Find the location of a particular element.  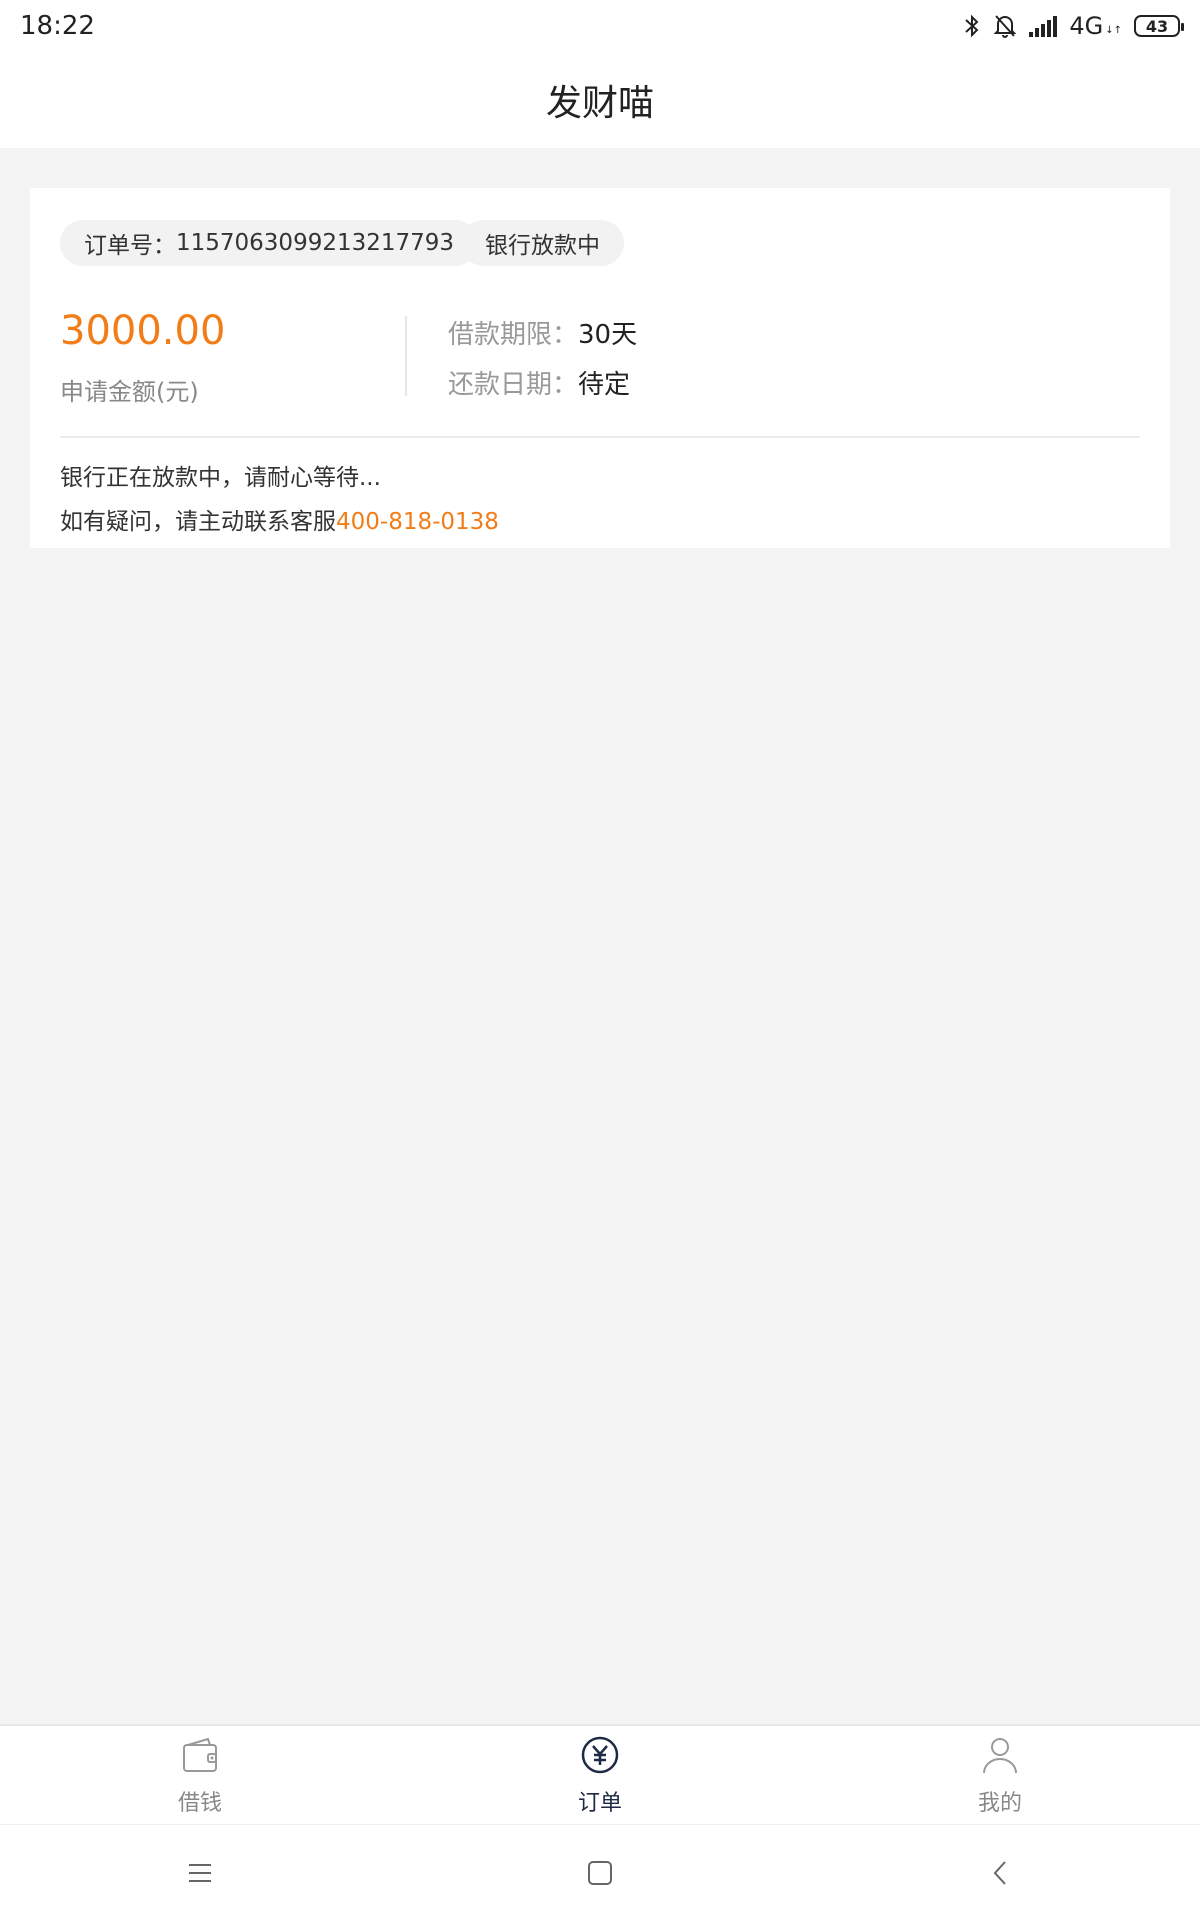

horizontal-divider is located at coordinates (600, 437).